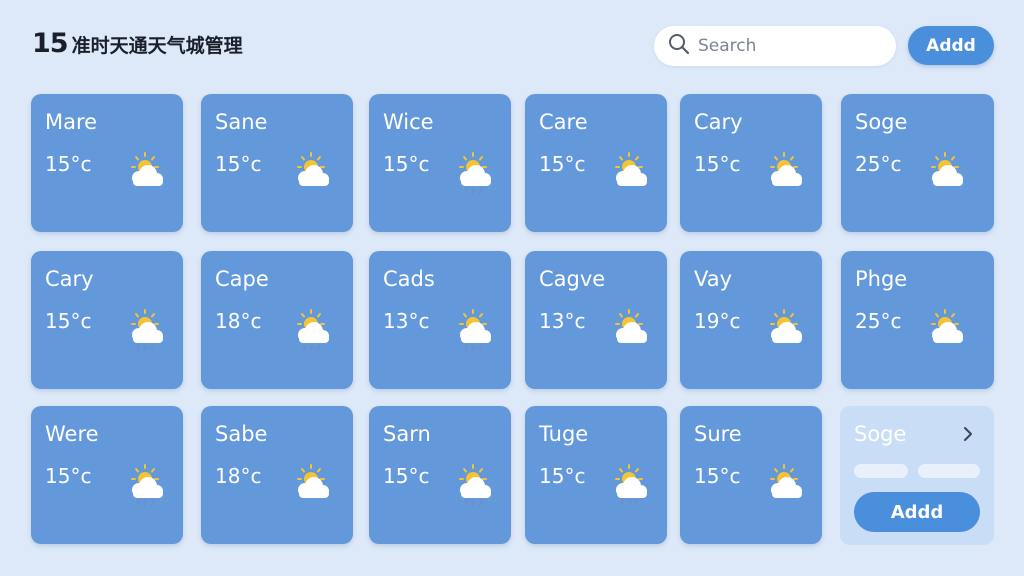  Describe the element at coordinates (968, 434) in the screenshot. I see `chevron-right-icon` at that location.